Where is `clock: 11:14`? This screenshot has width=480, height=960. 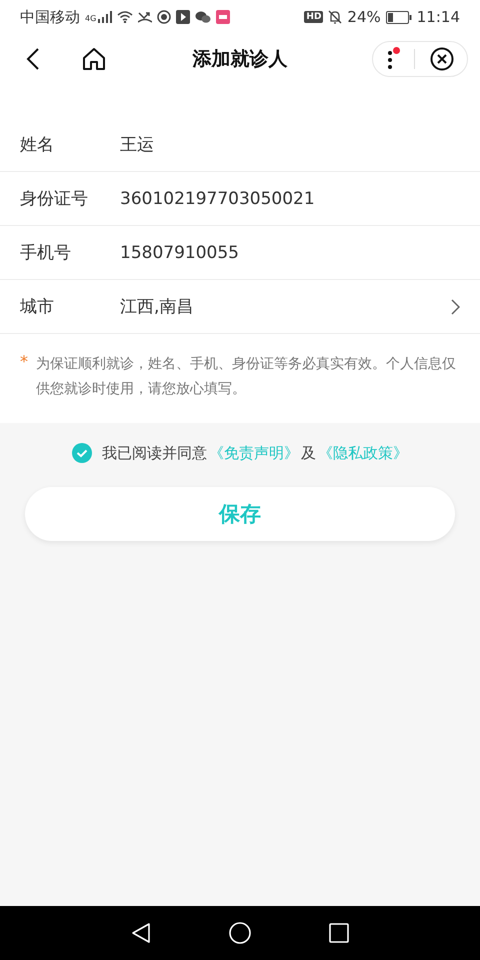 clock: 11:14 is located at coordinates (438, 17).